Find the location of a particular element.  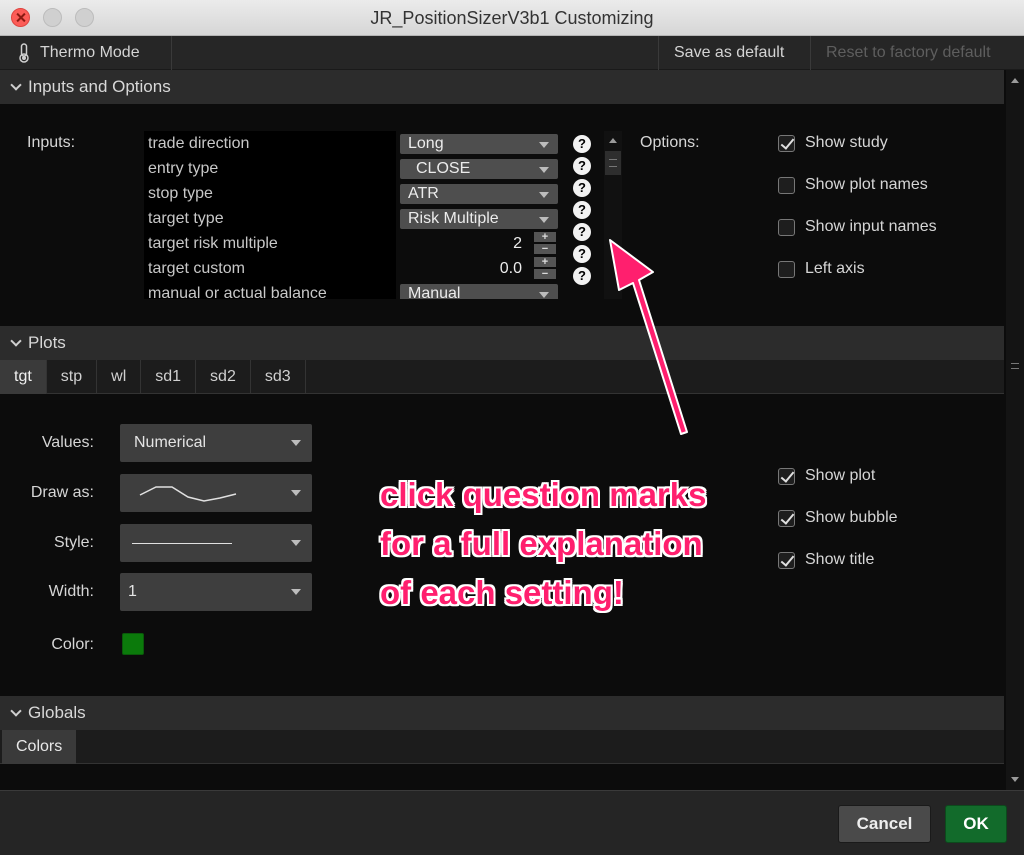

input-name: target custom is located at coordinates (196, 268).